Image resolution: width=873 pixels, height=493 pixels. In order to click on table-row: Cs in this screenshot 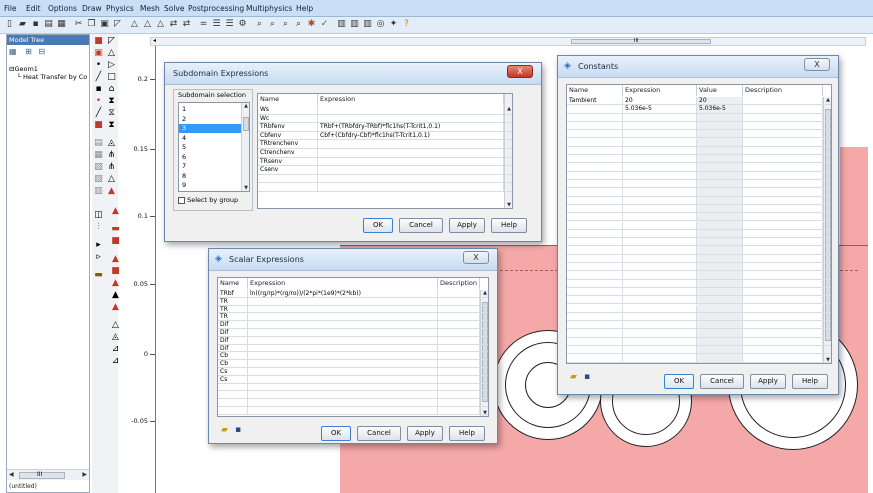, I will do `click(353, 372)`.